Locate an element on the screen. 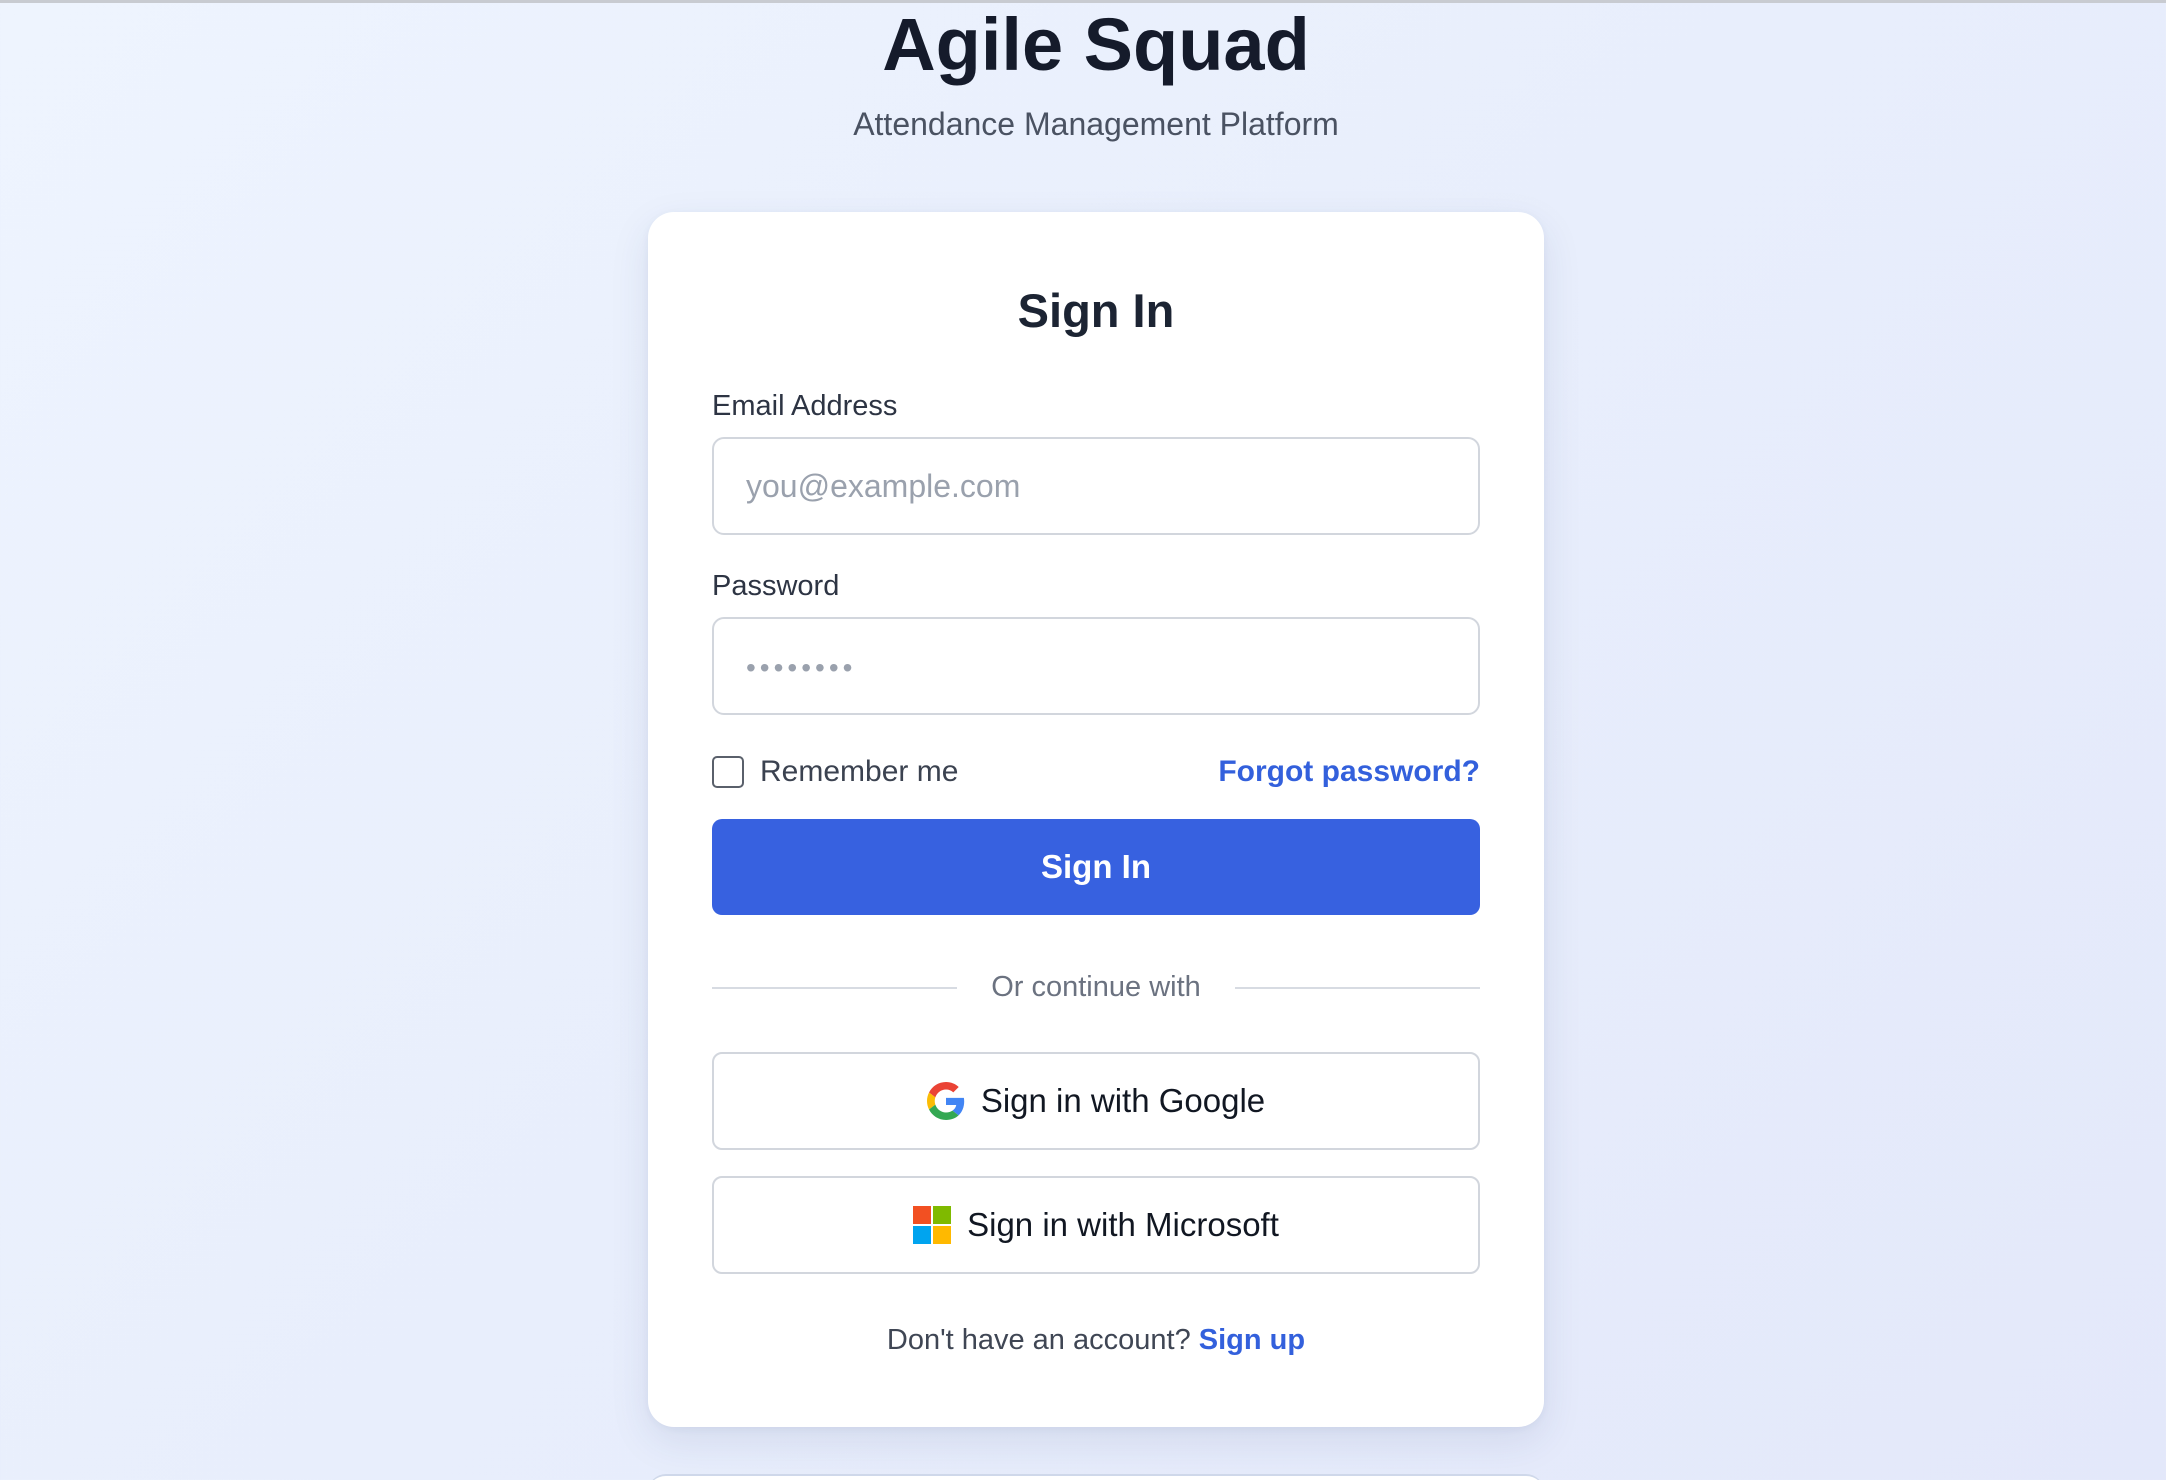 The width and height of the screenshot is (2166, 1480). google-icon is located at coordinates (945, 1101).